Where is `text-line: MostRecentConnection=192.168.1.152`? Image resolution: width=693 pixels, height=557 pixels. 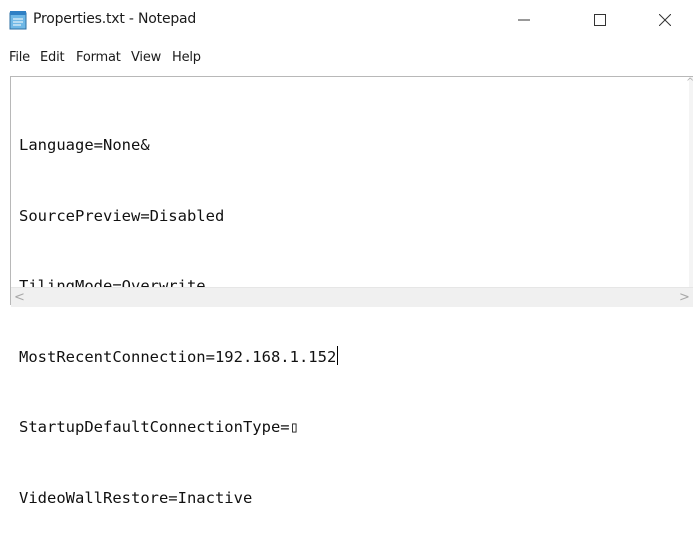
text-line: MostRecentConnection=192.168.1.152 is located at coordinates (178, 356).